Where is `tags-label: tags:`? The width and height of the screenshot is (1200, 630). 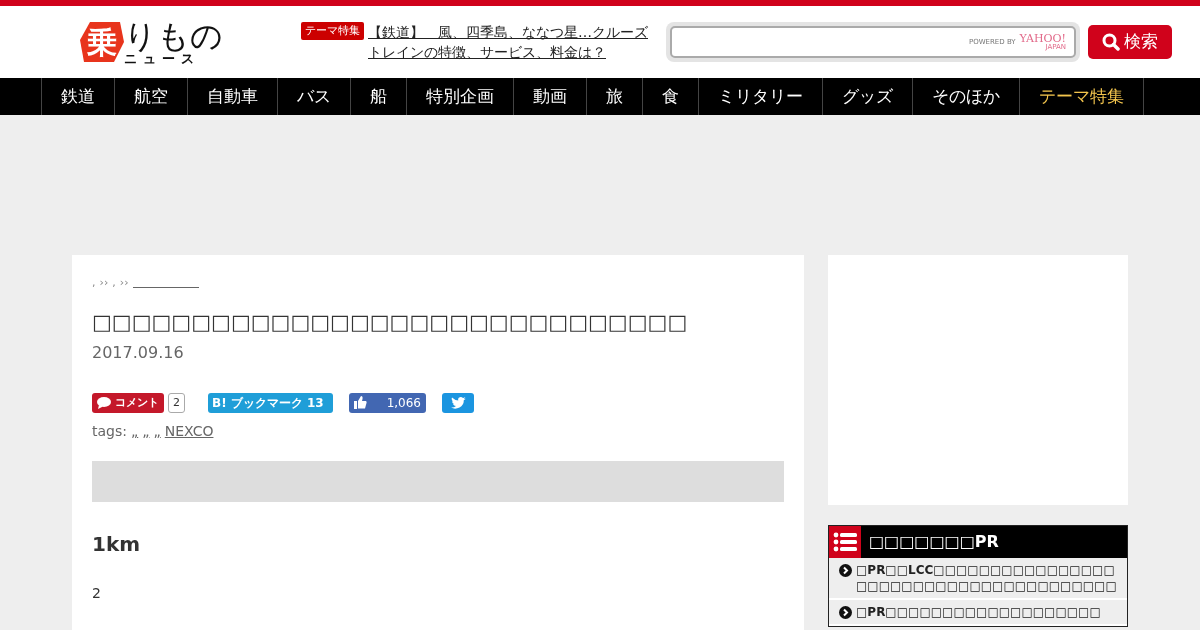
tags-label: tags: is located at coordinates (109, 431).